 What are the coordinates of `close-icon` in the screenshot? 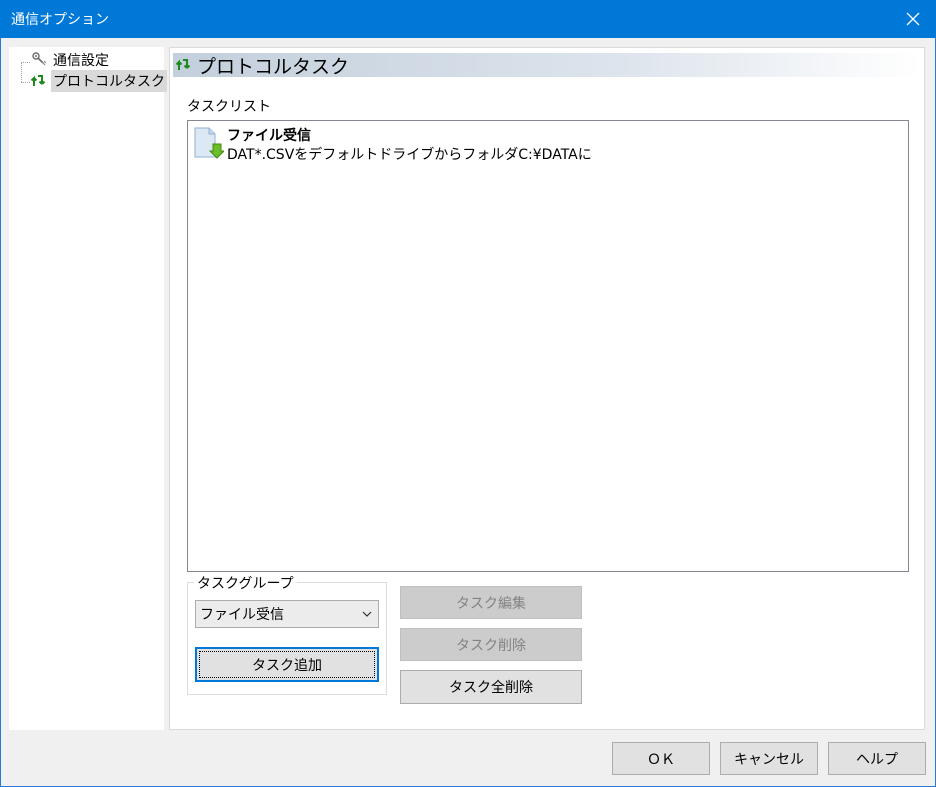 It's located at (913, 19).